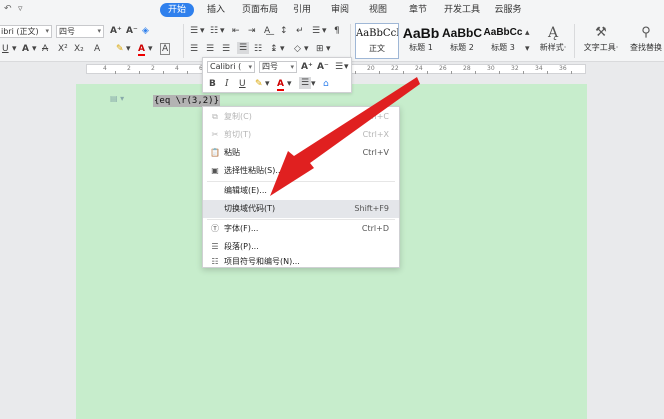  I want to click on menu-item-font: Ⓣ 字体(F)... Ctrl+D, so click(301, 229).